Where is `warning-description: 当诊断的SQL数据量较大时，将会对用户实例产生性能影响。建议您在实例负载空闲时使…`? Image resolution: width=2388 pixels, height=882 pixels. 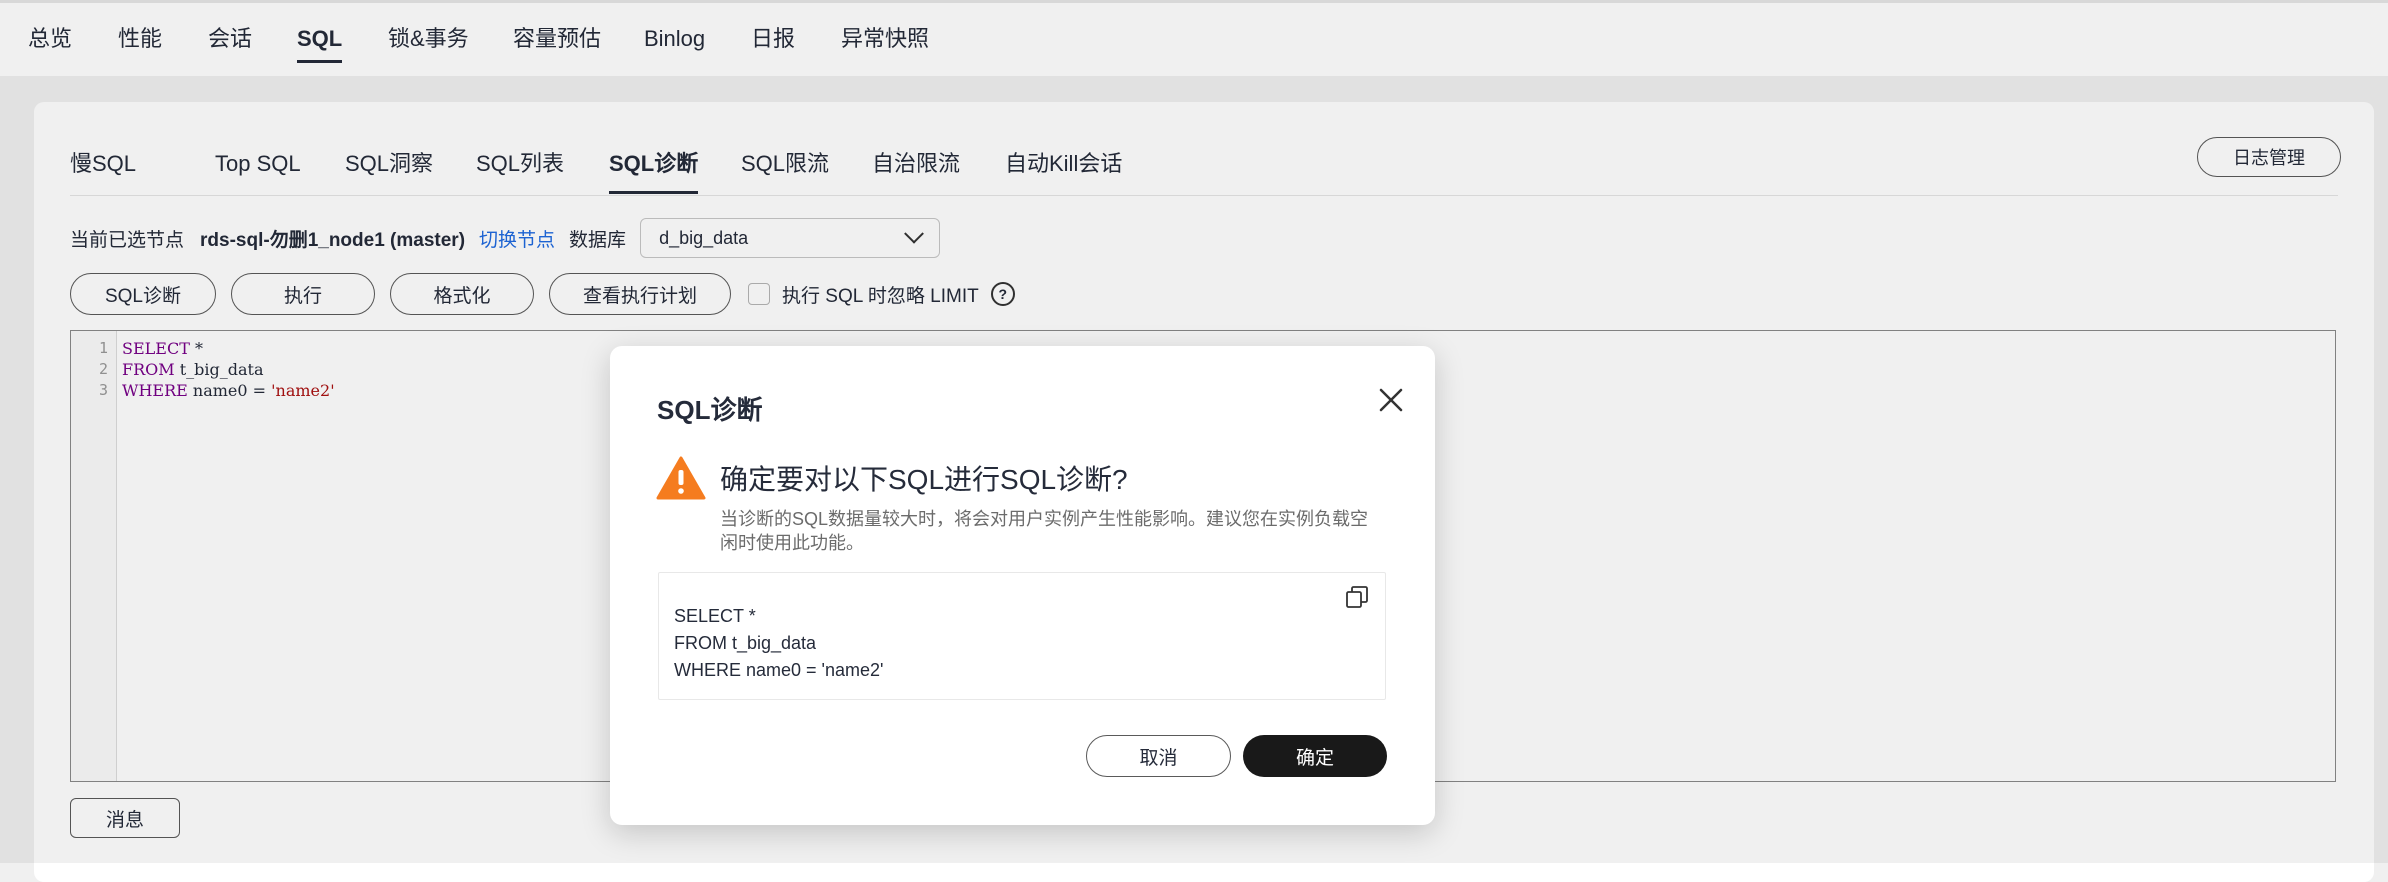
warning-description: 当诊断的SQL数据量较大时，将会对用户实例产生性能影响。建议您在实例负载空闲时使… is located at coordinates (1044, 531).